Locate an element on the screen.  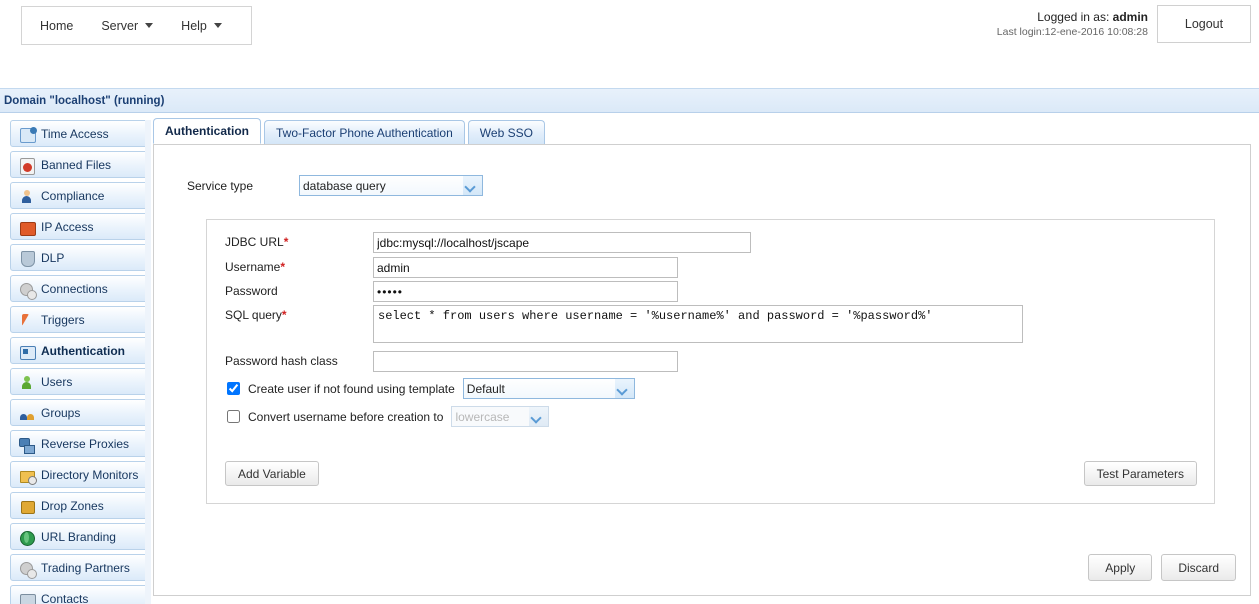
sidebar-item-label: Contacts is located at coordinates (65, 597).